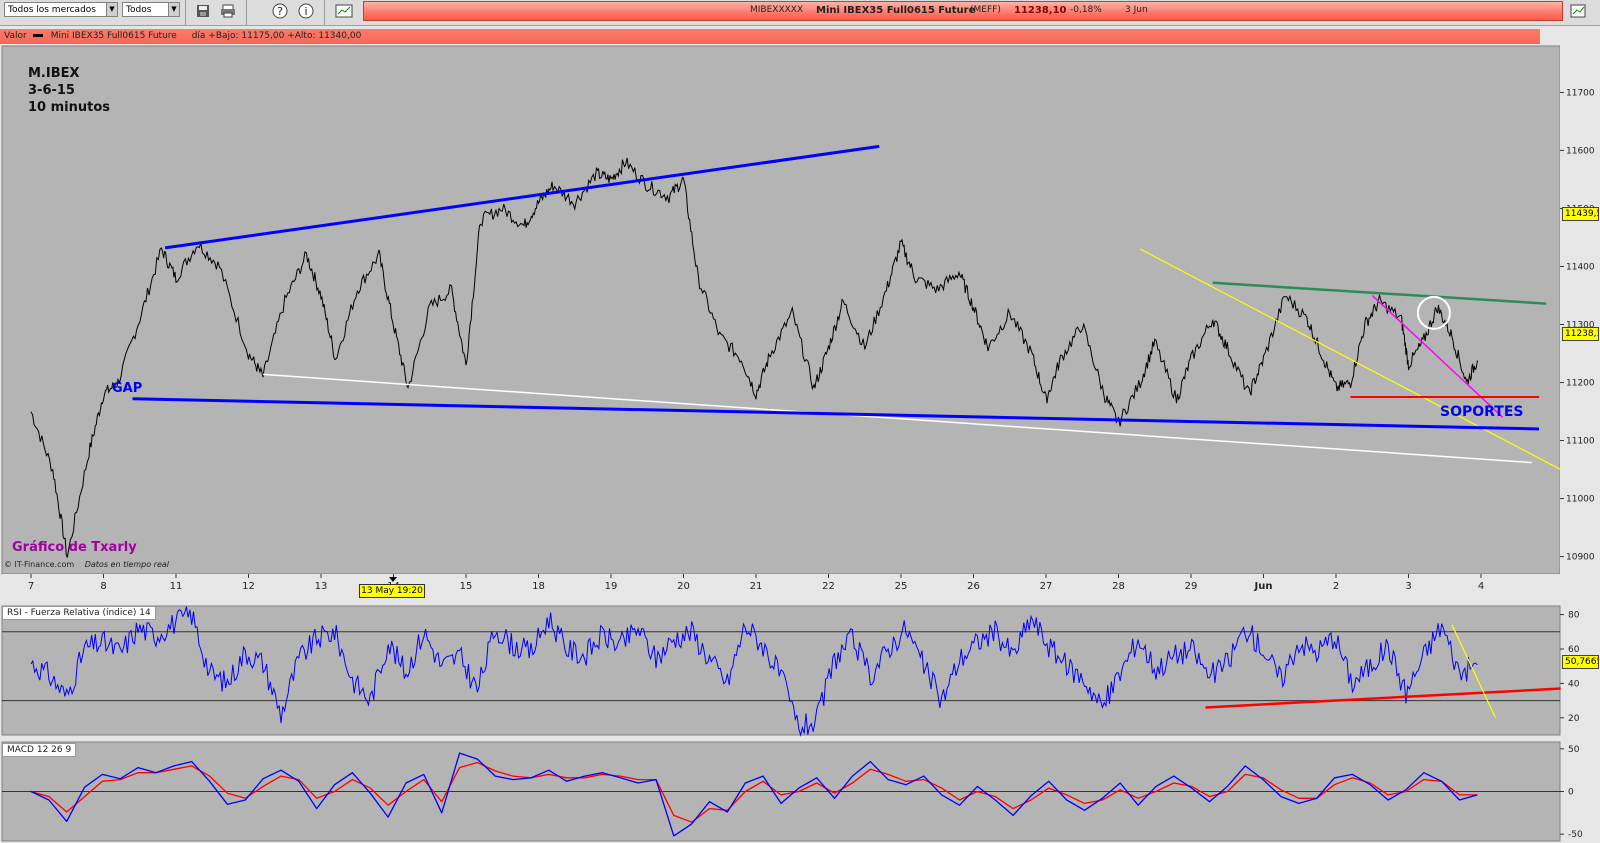 Image resolution: width=1600 pixels, height=843 pixels. Describe the element at coordinates (103, 586) in the screenshot. I see `x-tick-label: 8` at that location.